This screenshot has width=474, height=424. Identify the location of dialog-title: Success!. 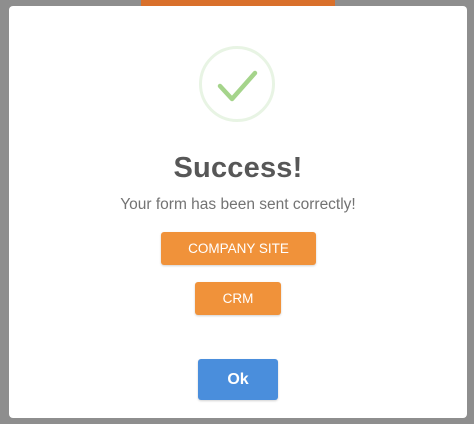
(238, 168).